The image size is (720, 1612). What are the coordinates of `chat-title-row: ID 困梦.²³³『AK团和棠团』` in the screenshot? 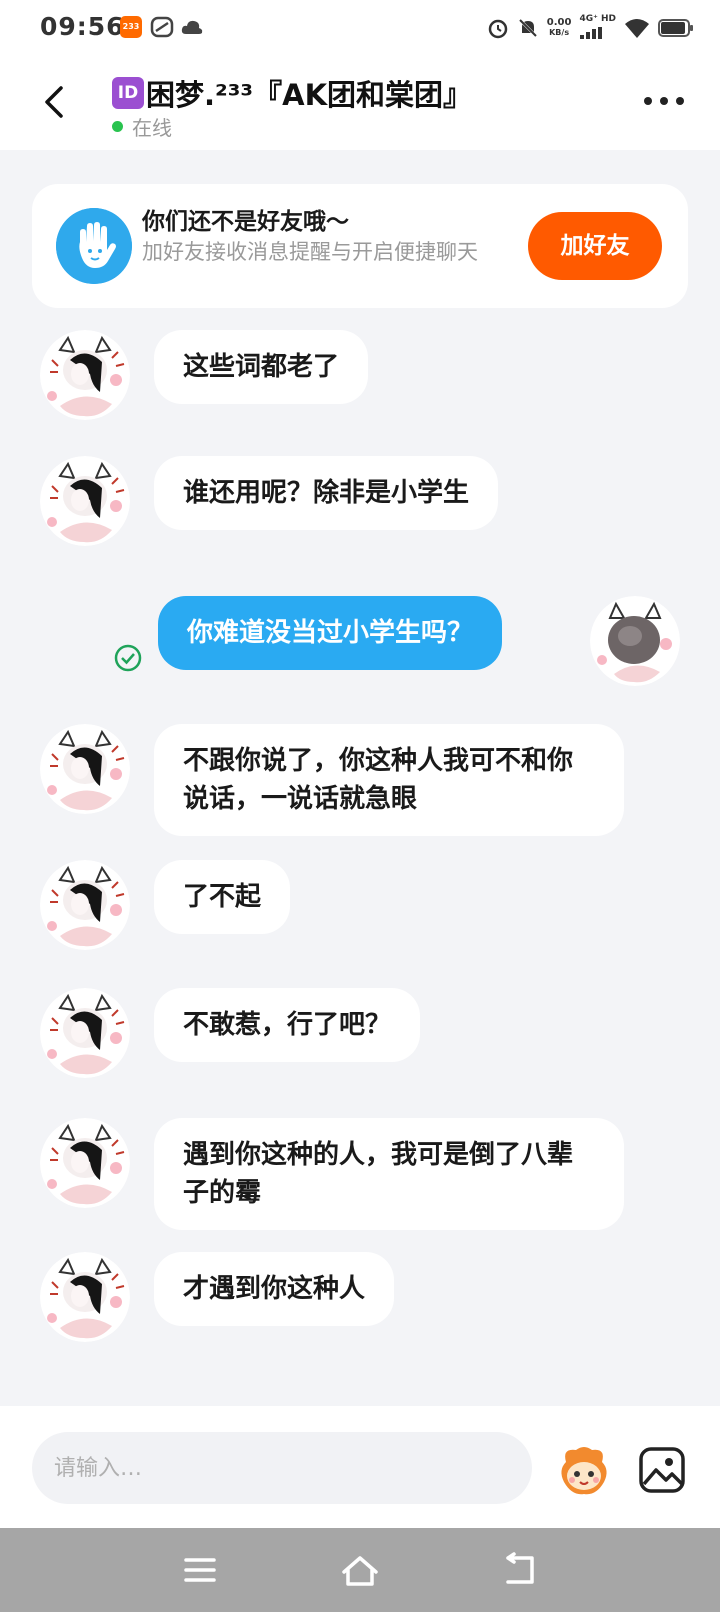 It's located at (292, 93).